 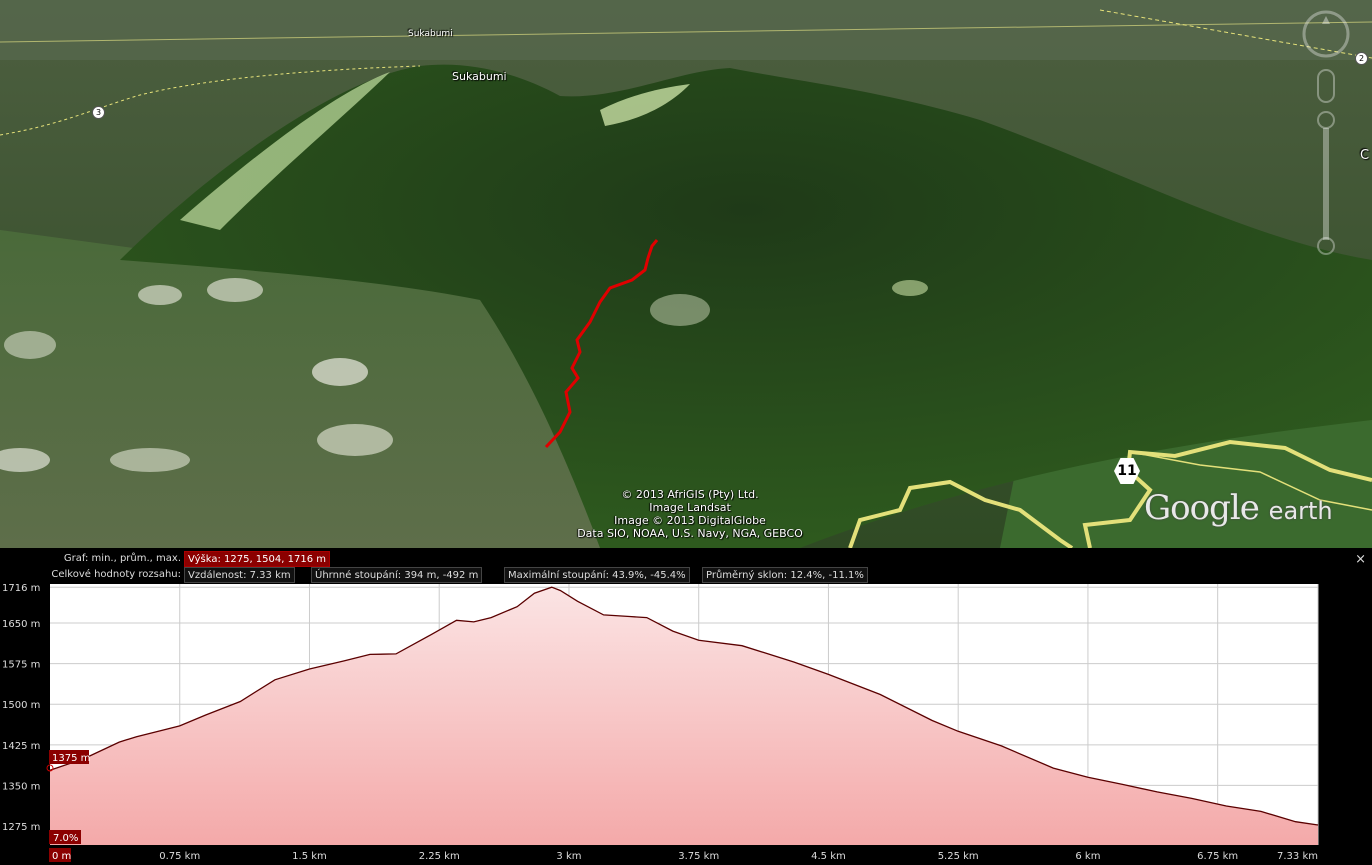 I want to click on cursor-height-label: 1375 m, so click(x=71, y=758).